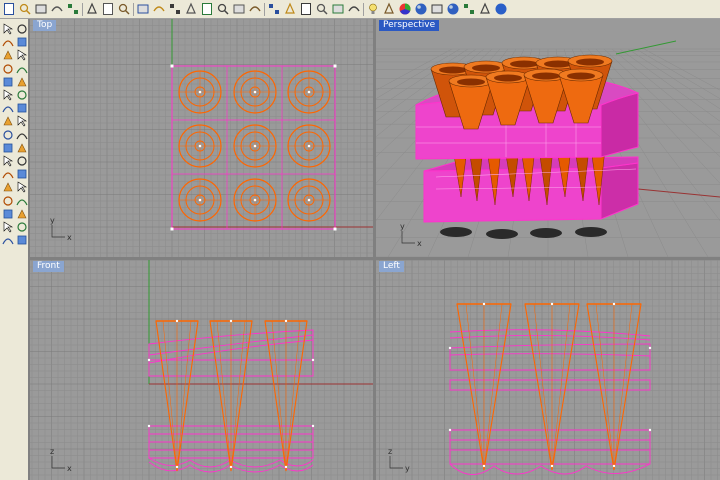 The width and height of the screenshot is (720, 480). What do you see at coordinates (22, 148) in the screenshot?
I see `boolean-icon` at bounding box center [22, 148].